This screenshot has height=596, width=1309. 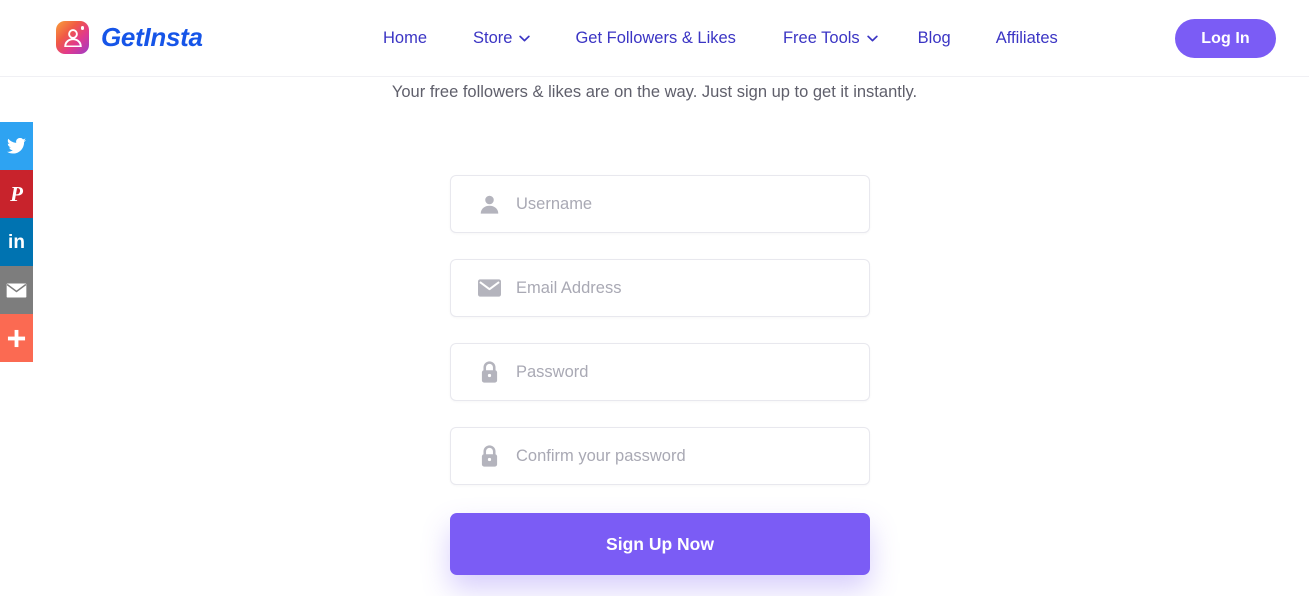 I want to click on share-linkedin-button: in, so click(x=16, y=242).